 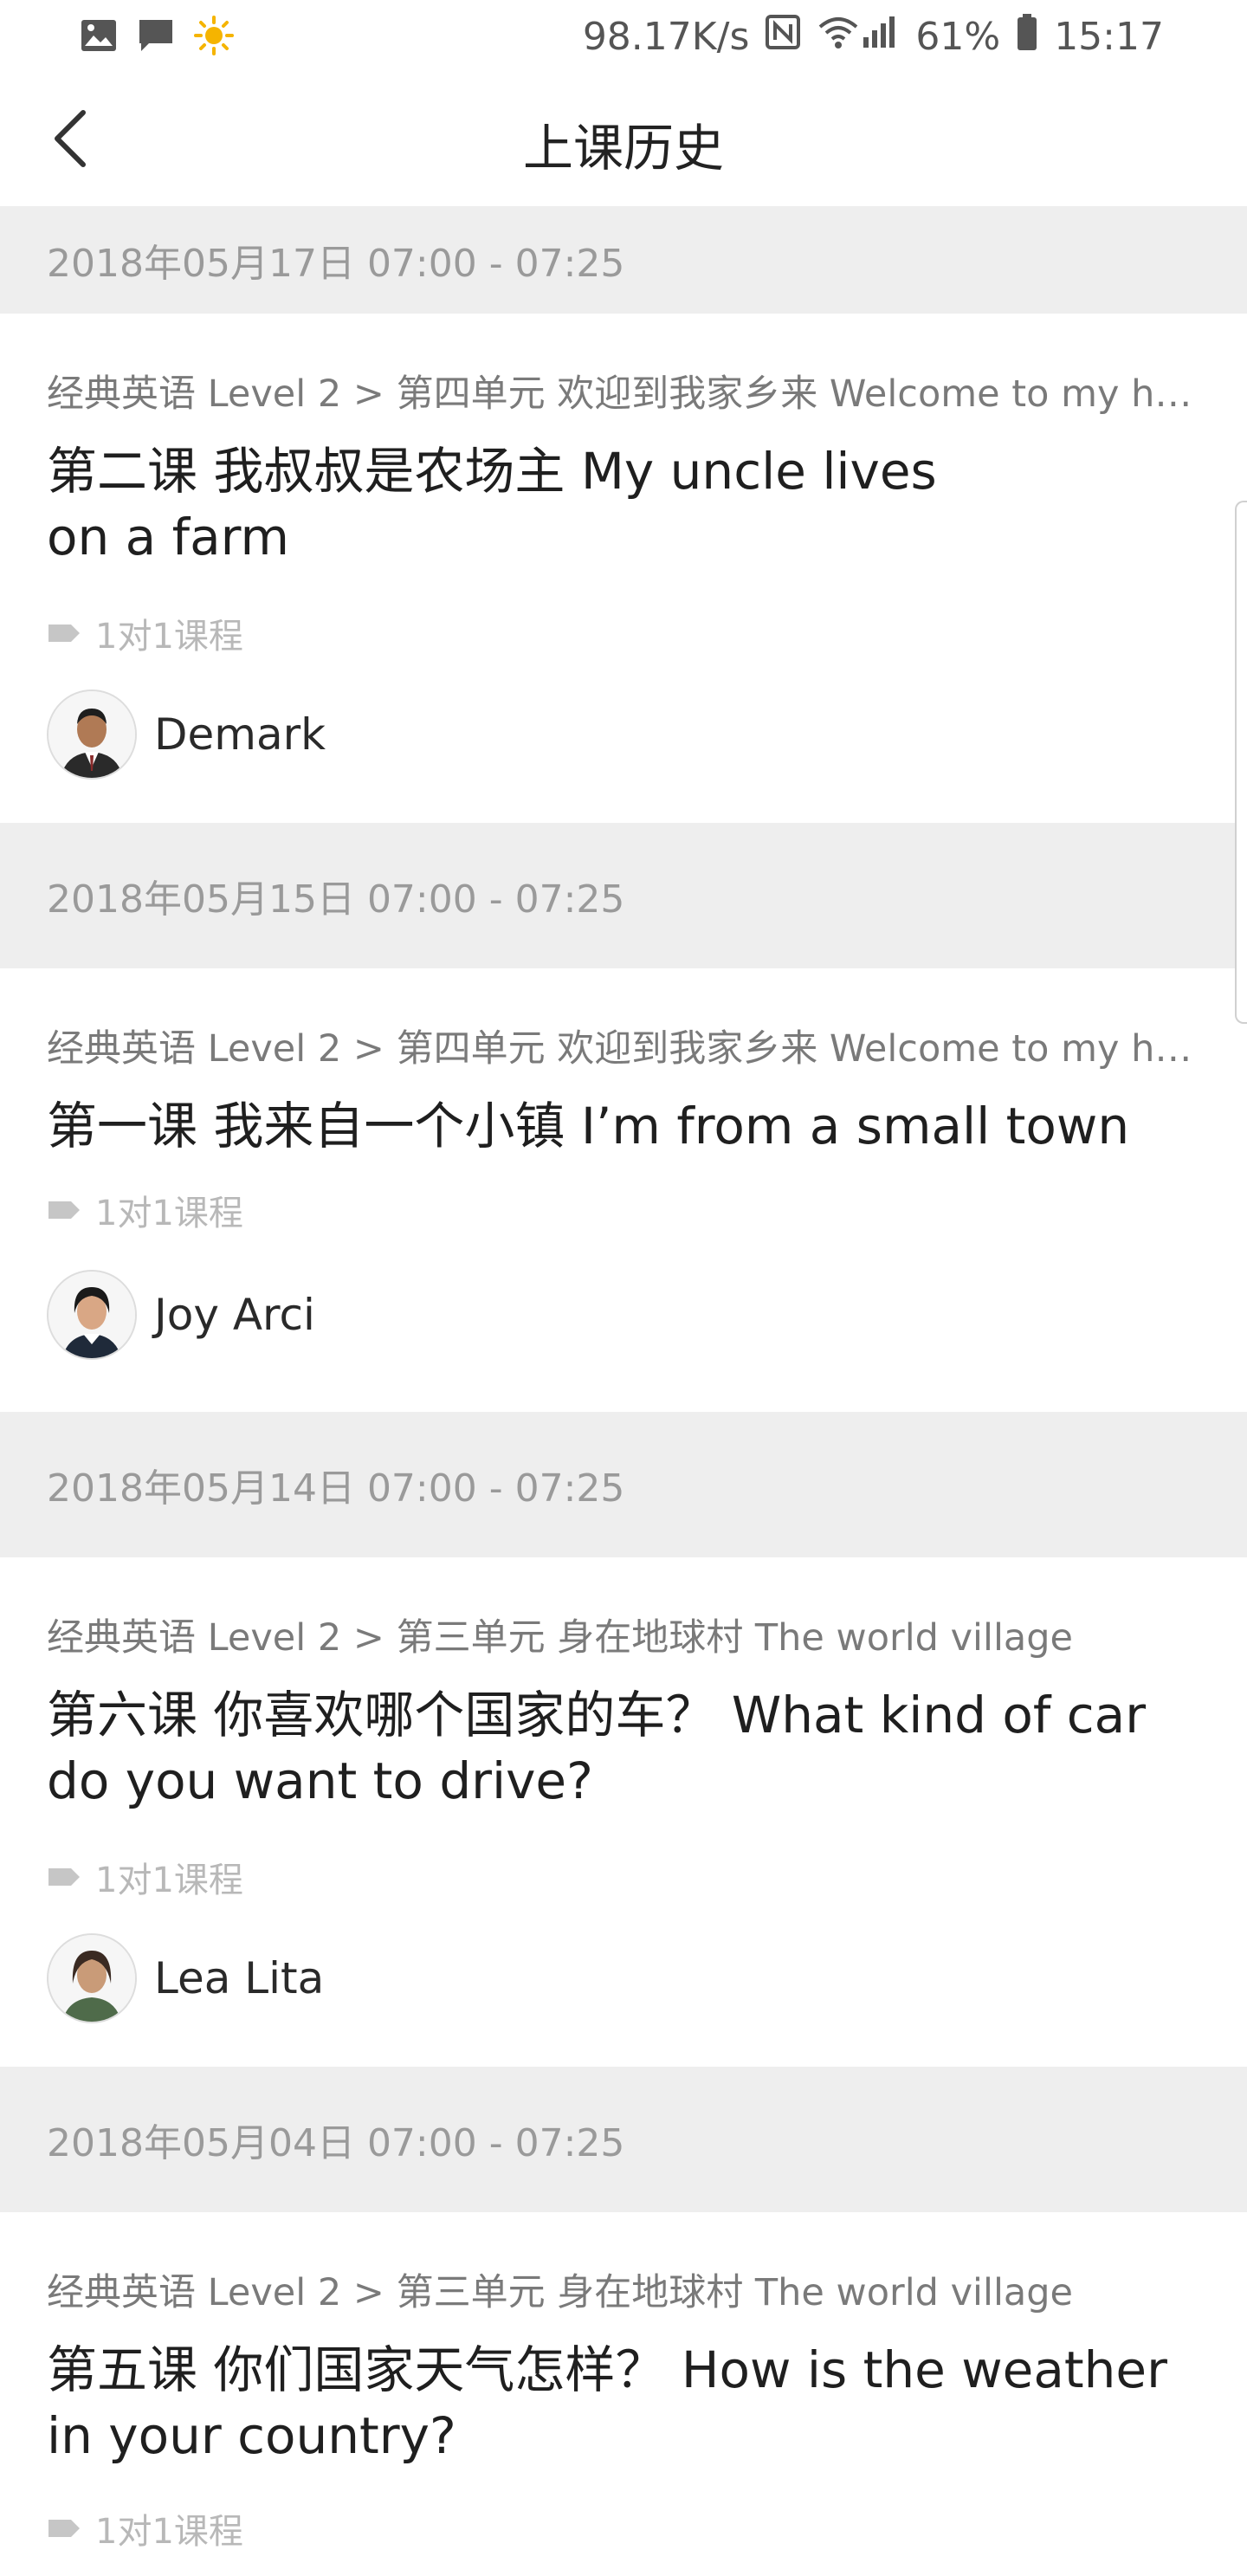 I want to click on lesson-title-line: 第一课 我来自一个小镇 I’m from a small town, so click(x=588, y=1126).